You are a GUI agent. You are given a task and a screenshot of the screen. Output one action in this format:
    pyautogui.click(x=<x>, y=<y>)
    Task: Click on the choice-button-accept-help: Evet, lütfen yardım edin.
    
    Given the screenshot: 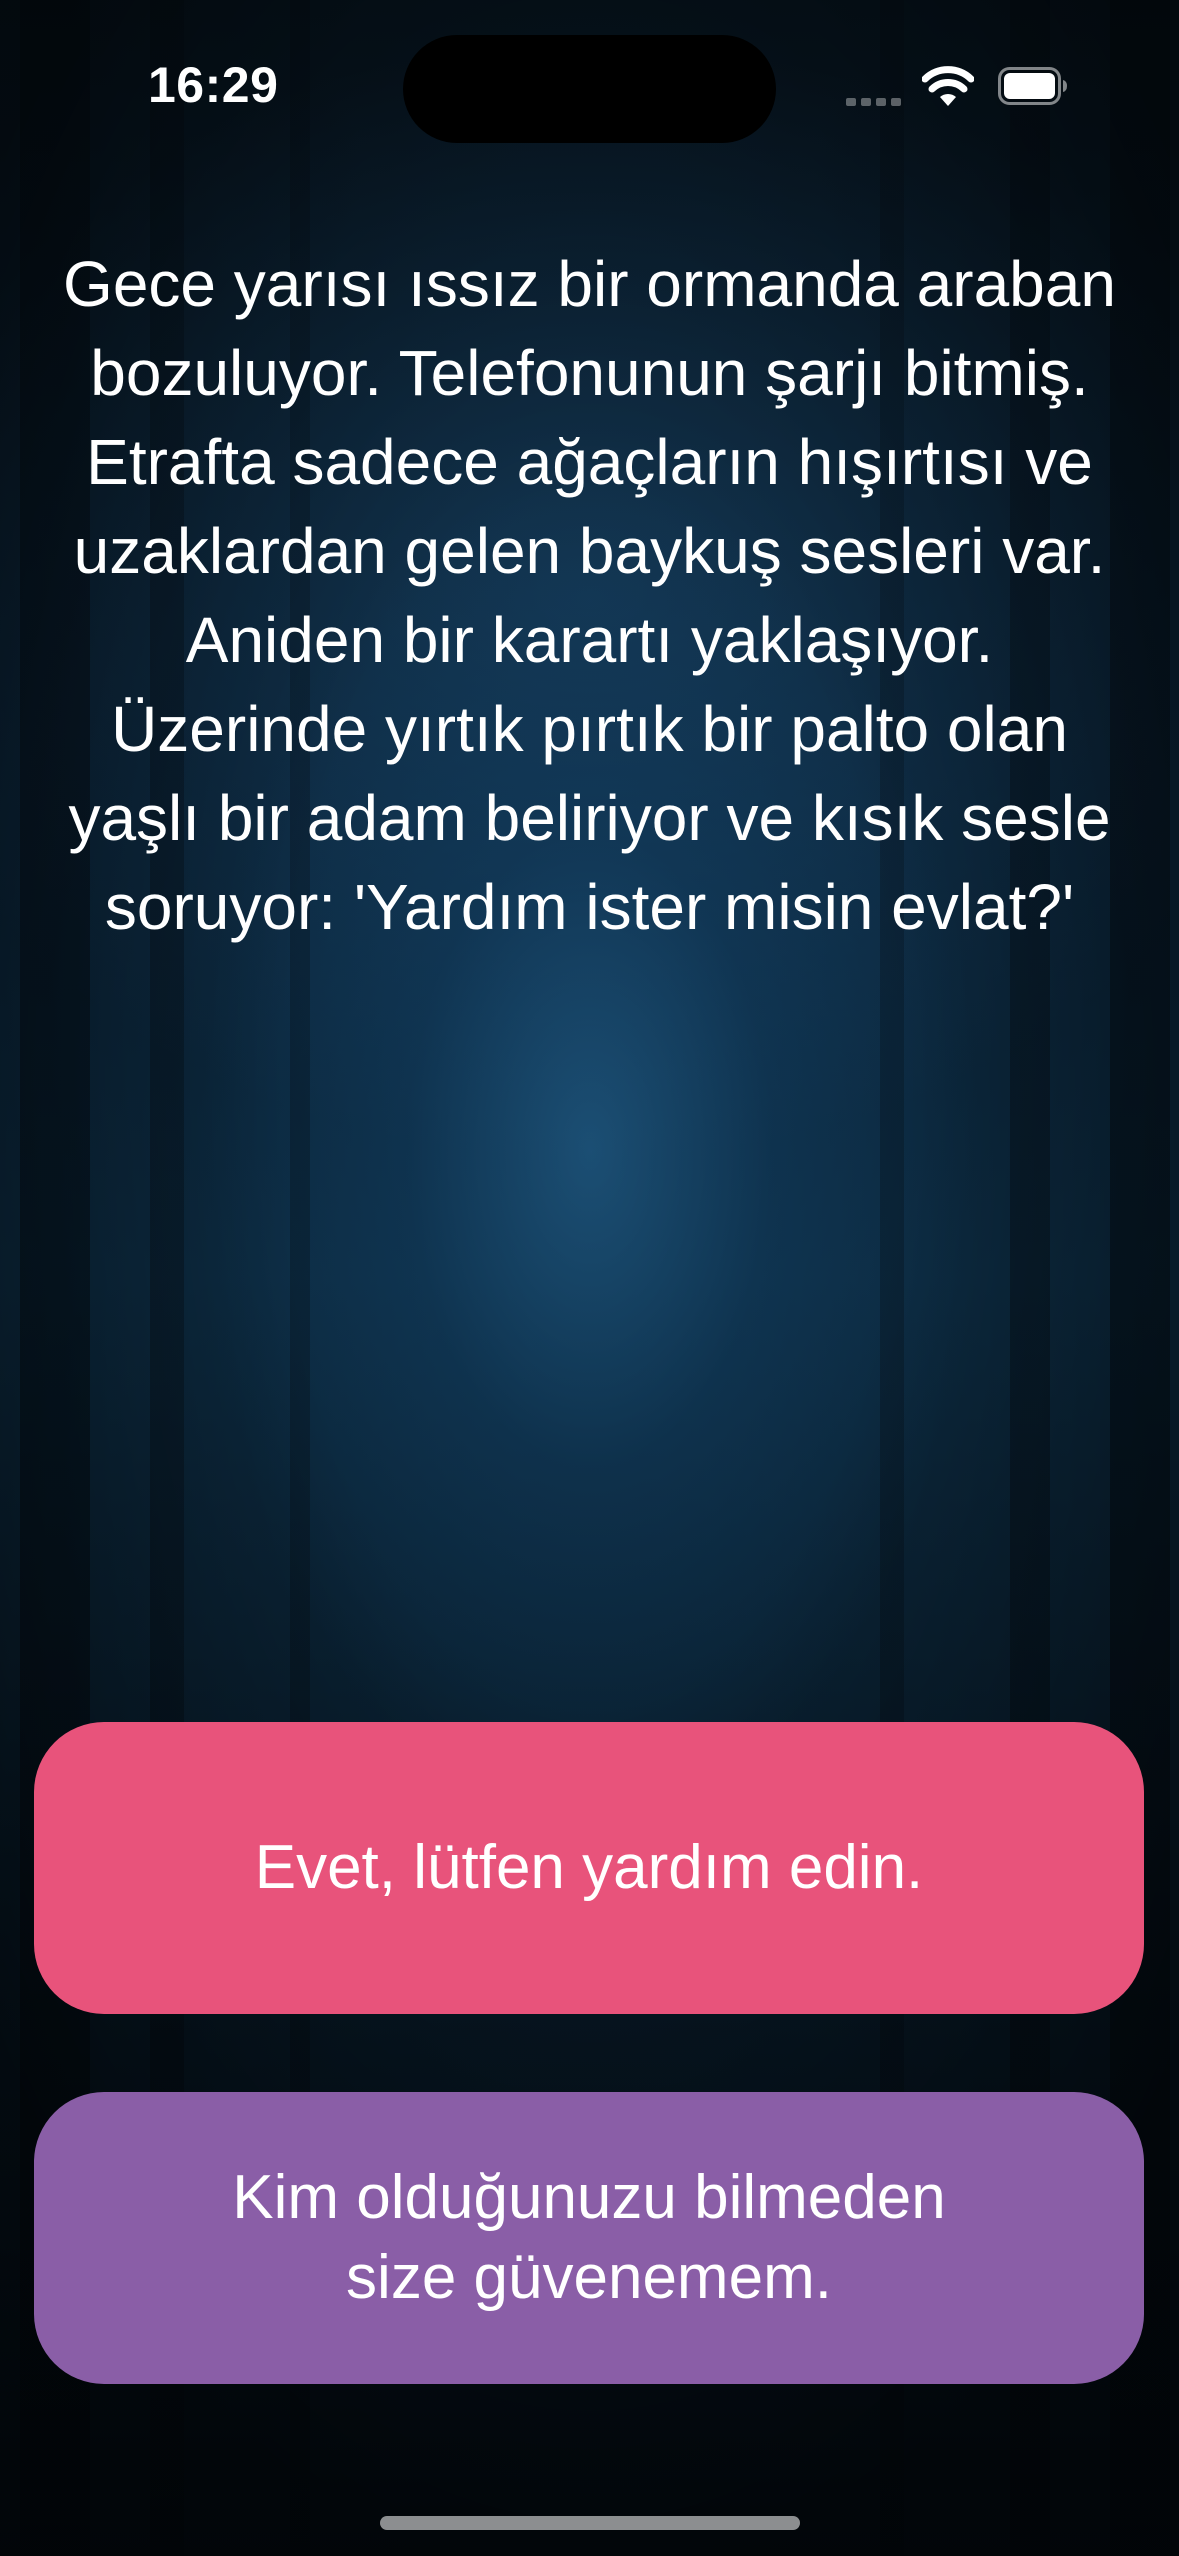 What is the action you would take?
    pyautogui.click(x=589, y=1868)
    